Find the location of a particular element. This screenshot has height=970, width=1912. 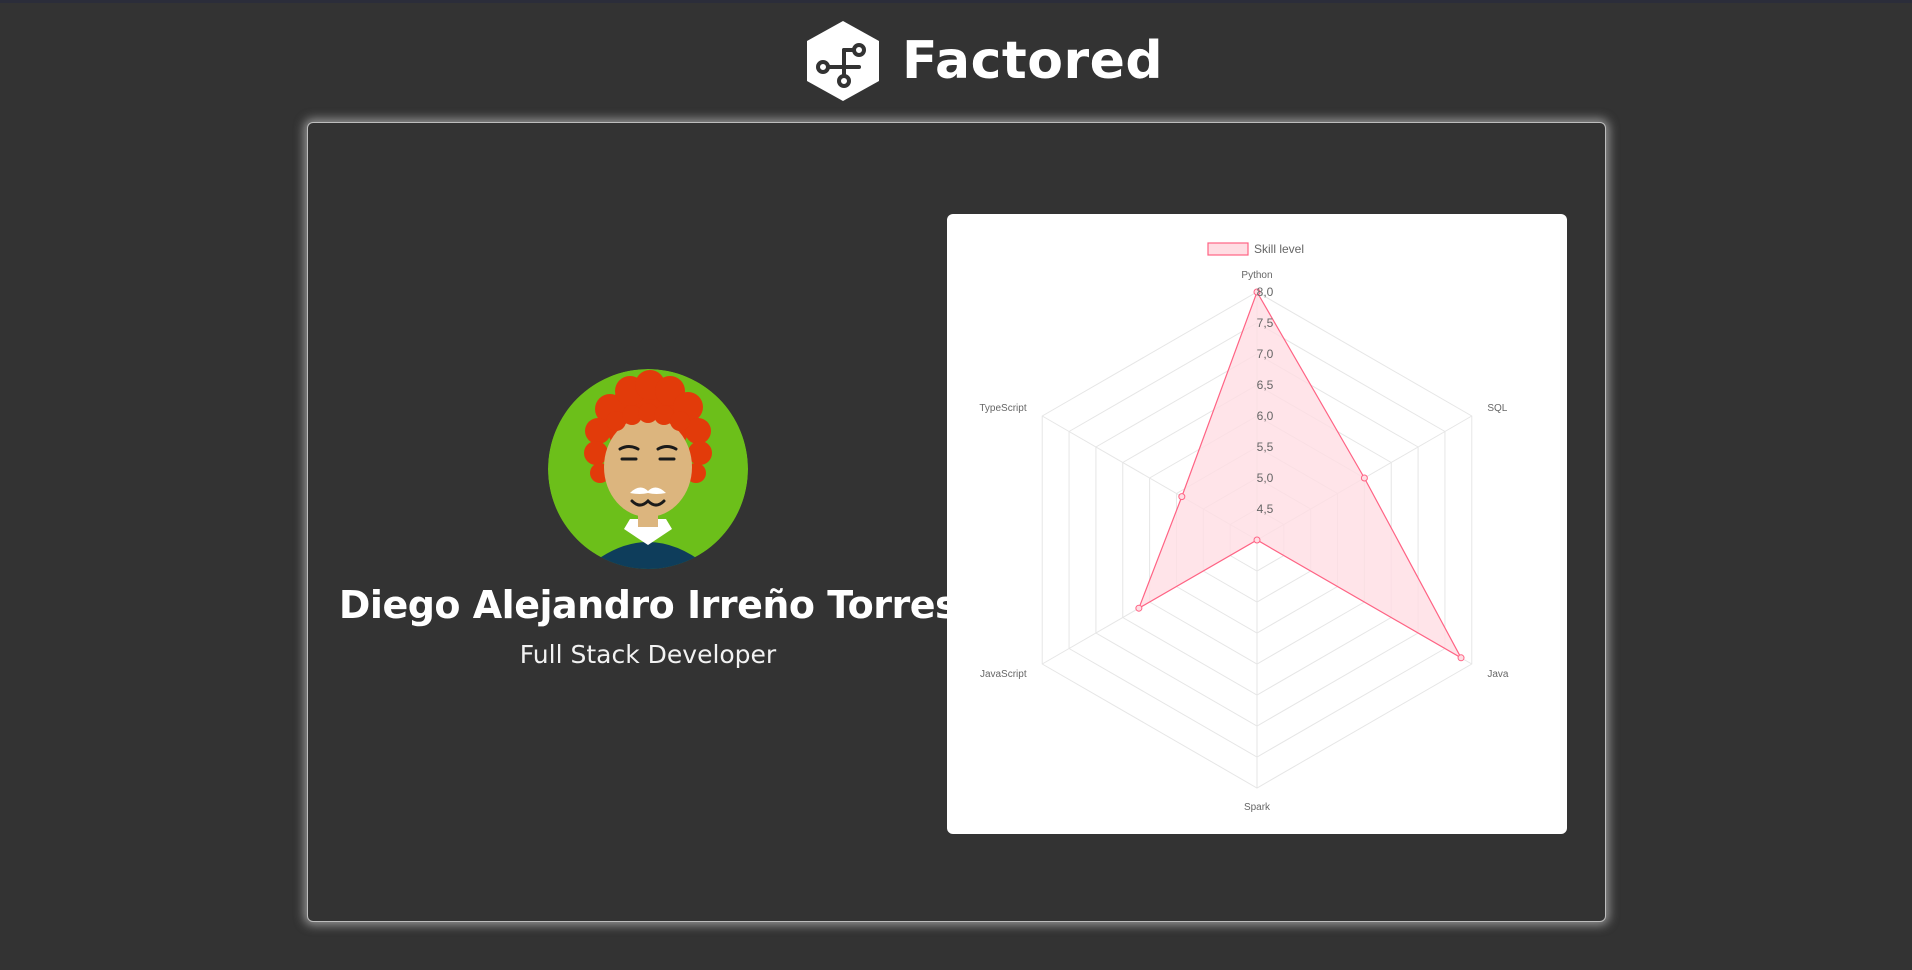

radar-axis-label: TypeScript is located at coordinates (1002, 408).